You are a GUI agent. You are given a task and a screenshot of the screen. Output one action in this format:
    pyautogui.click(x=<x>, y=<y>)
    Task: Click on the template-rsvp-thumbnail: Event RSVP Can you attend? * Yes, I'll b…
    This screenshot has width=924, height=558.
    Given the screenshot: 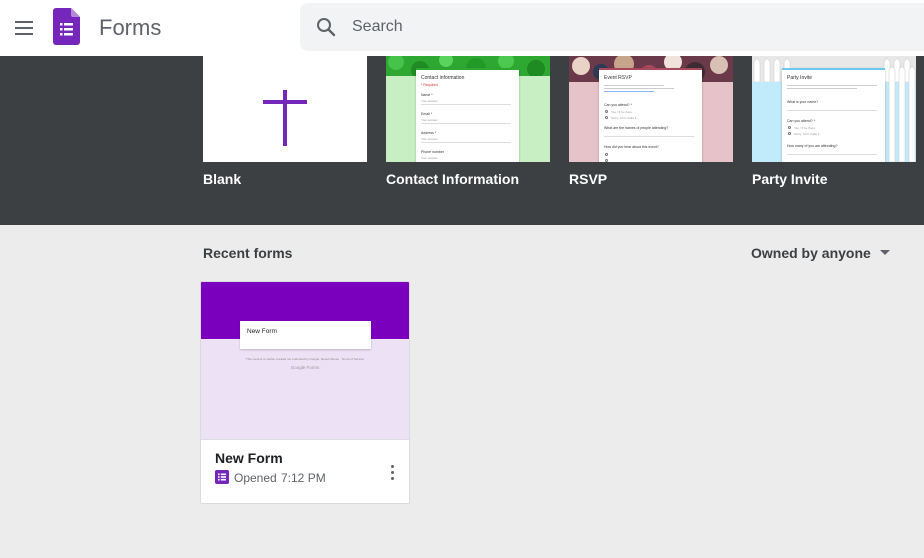 What is the action you would take?
    pyautogui.click(x=651, y=109)
    